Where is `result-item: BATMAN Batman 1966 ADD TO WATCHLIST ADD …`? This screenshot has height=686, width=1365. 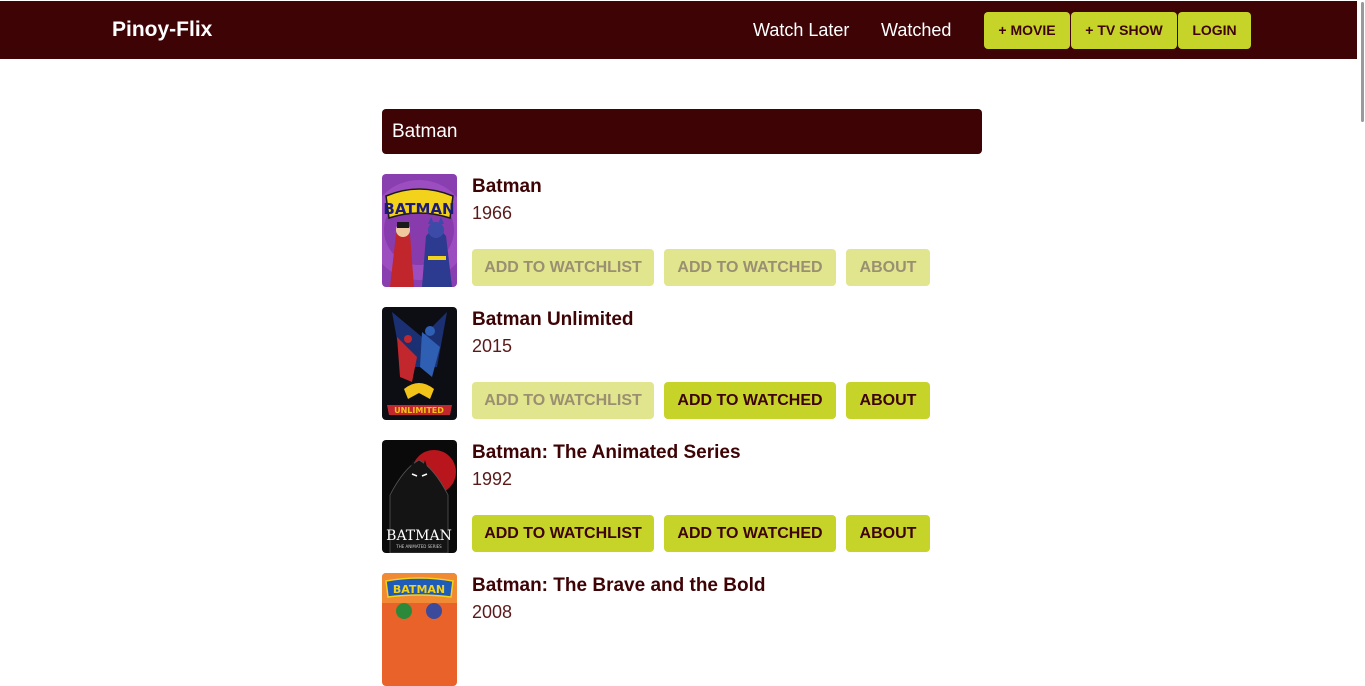
result-item: BATMAN Batman 1966 ADD TO WATCHLIST ADD … is located at coordinates (682, 230).